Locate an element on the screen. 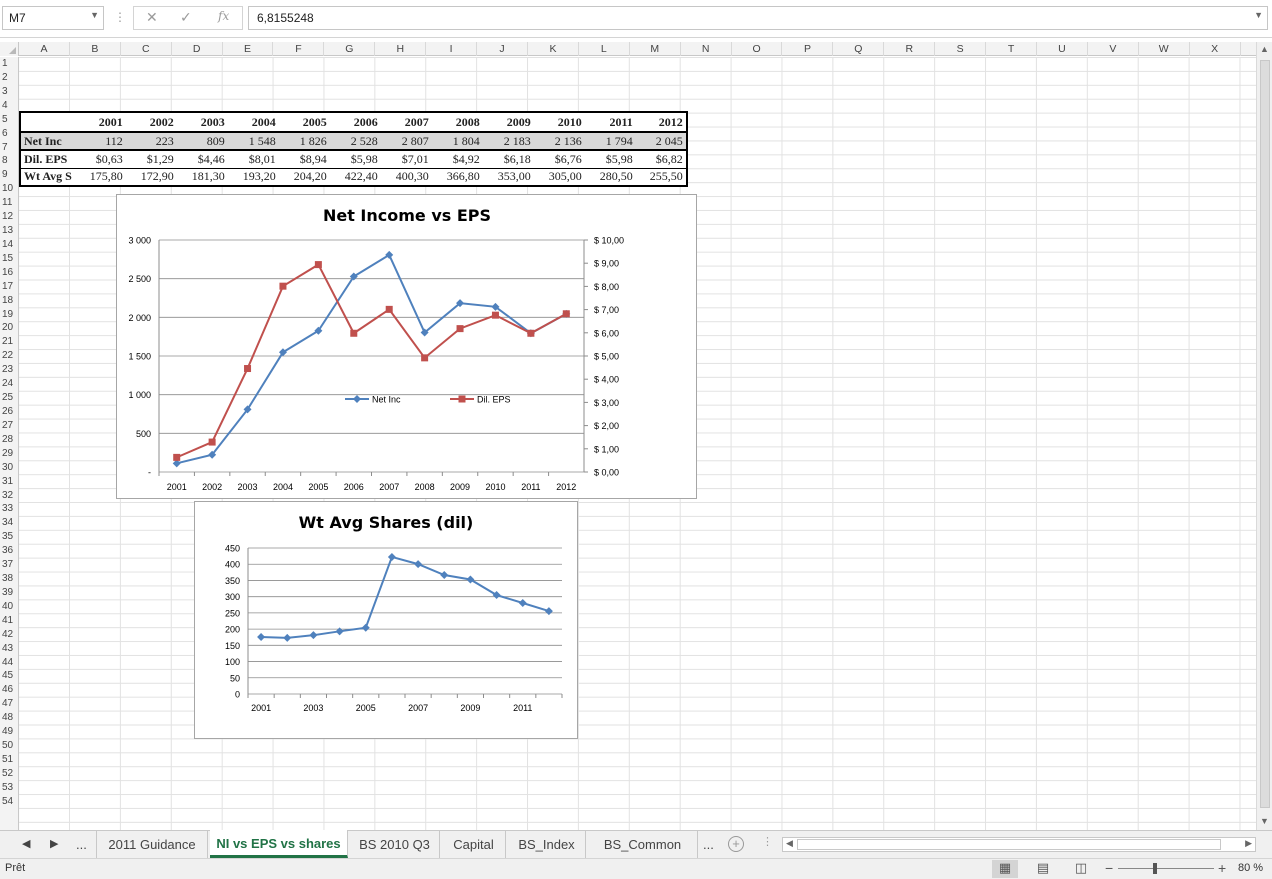  column-header: Q is located at coordinates (859, 49).